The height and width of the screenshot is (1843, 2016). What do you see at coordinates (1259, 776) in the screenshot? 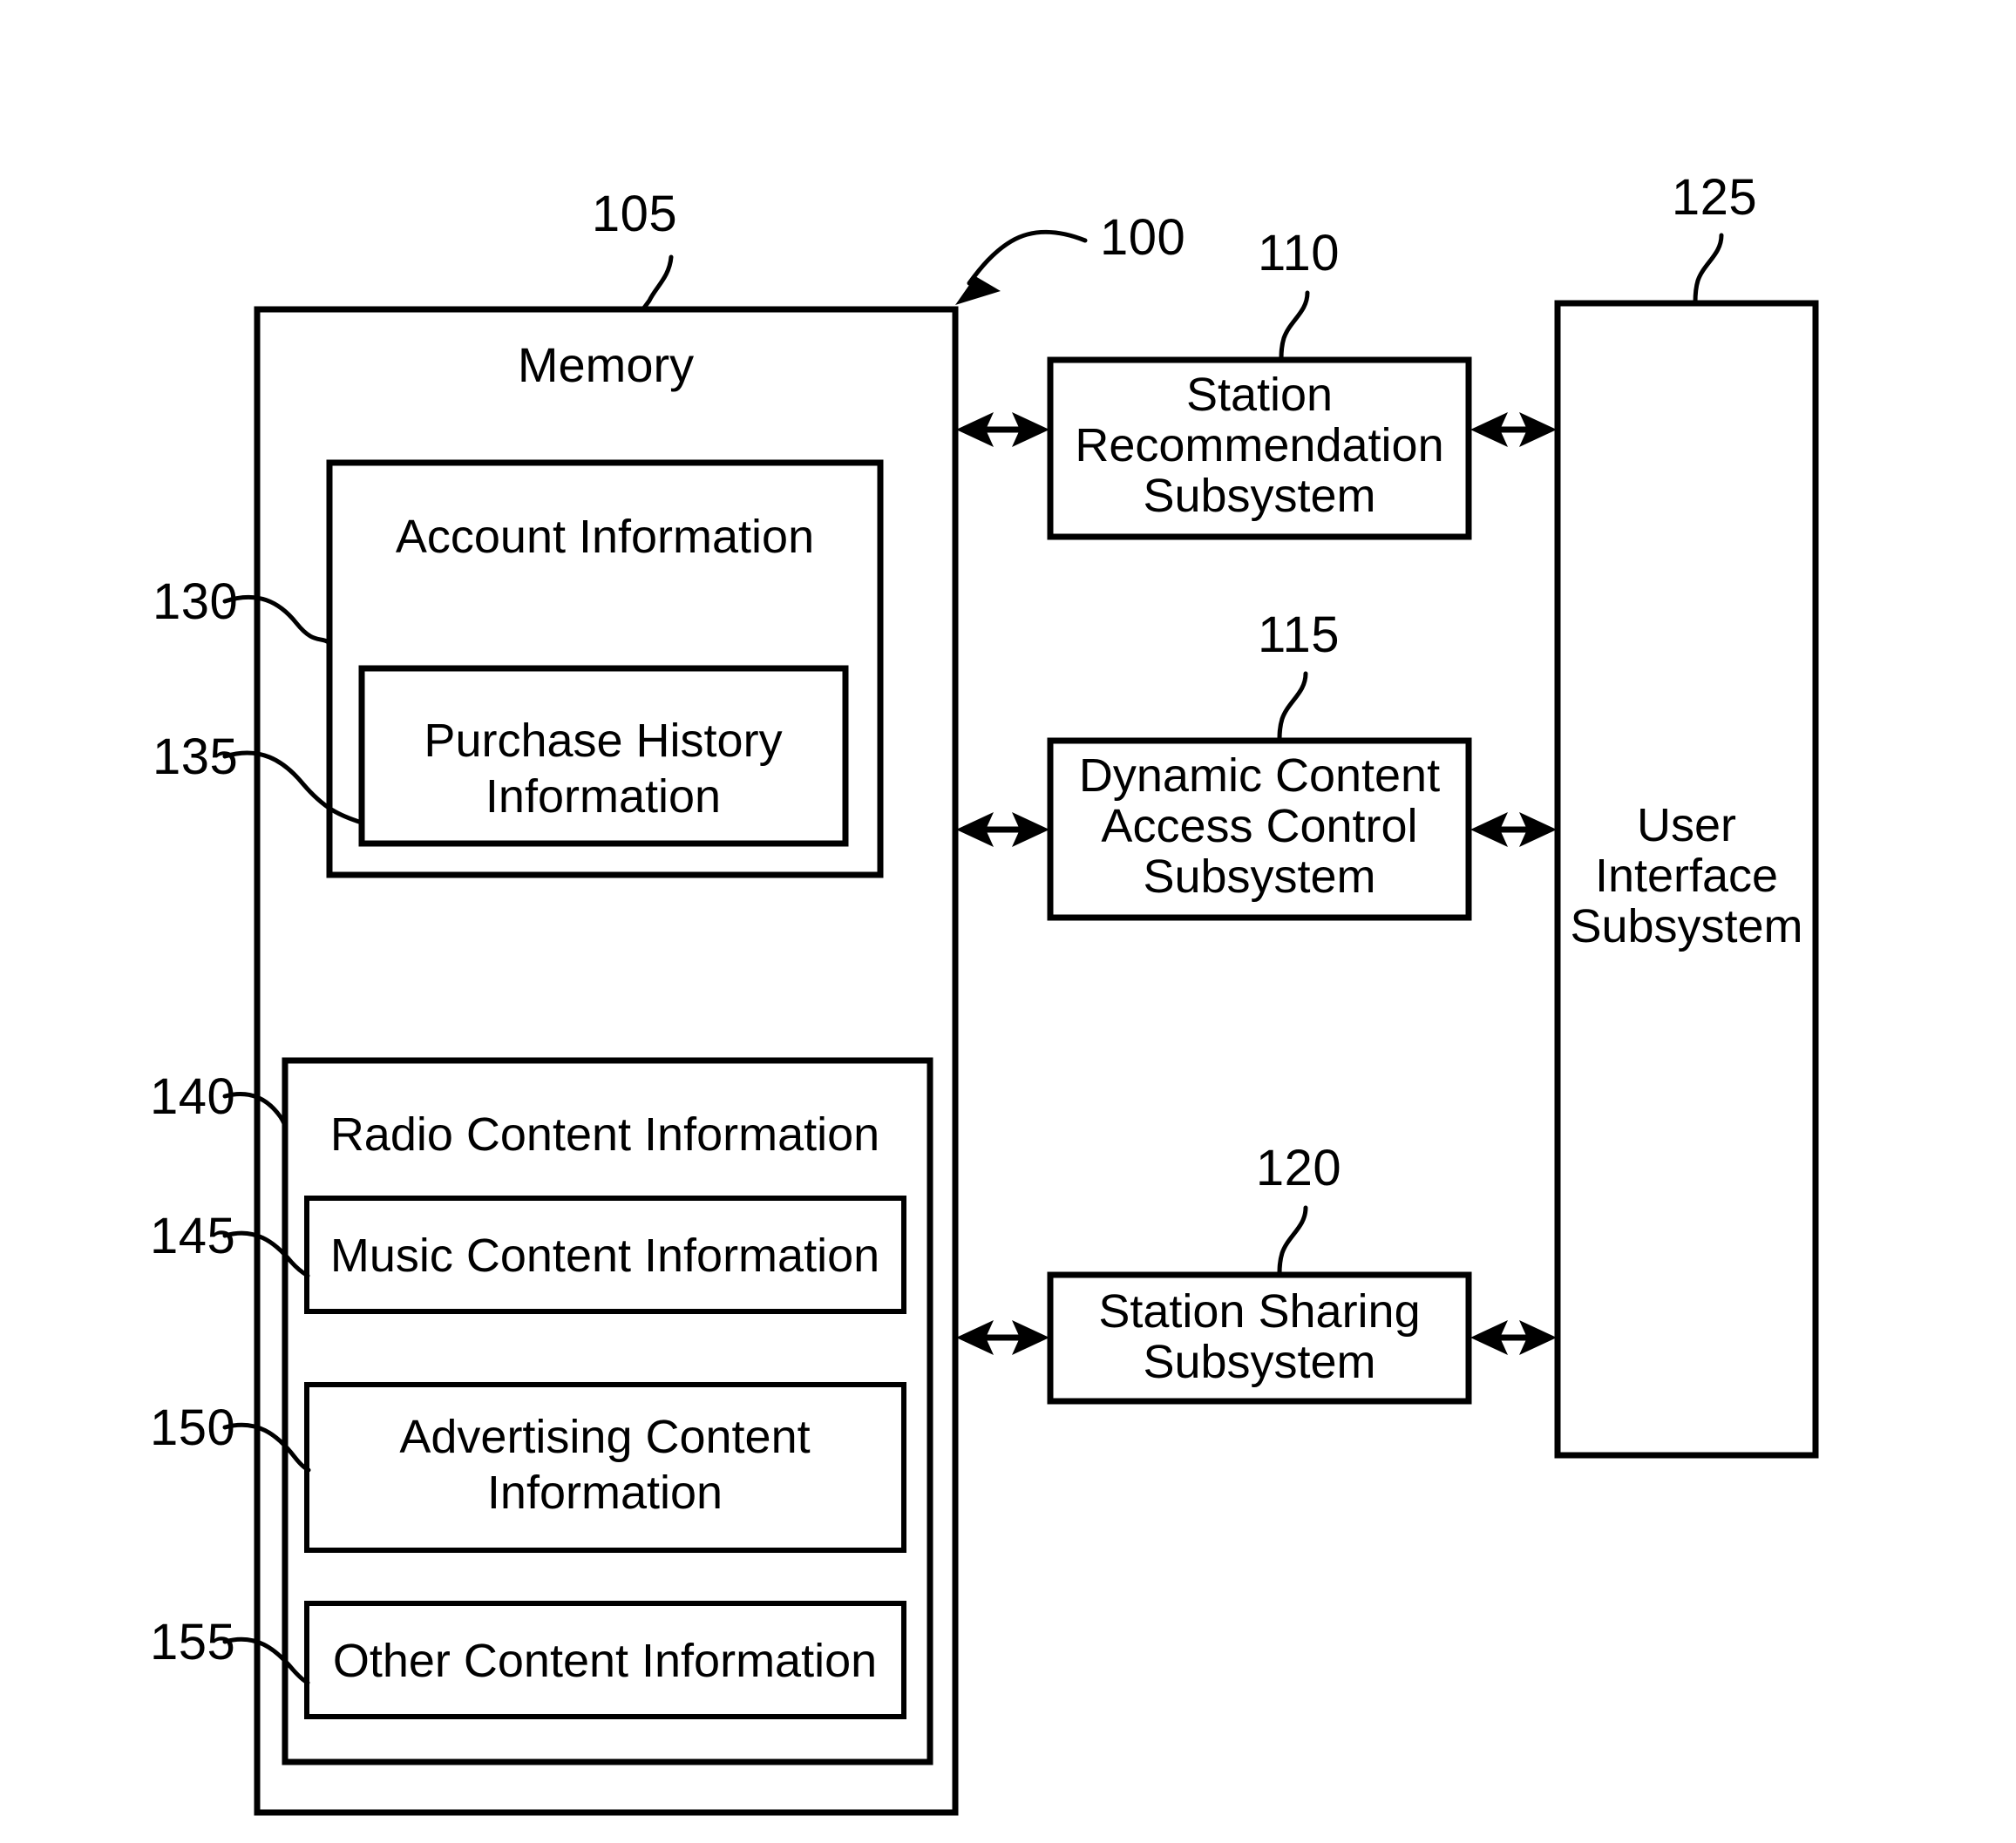
I see `dynamic-content-access-control-line1: Dynamic Content` at bounding box center [1259, 776].